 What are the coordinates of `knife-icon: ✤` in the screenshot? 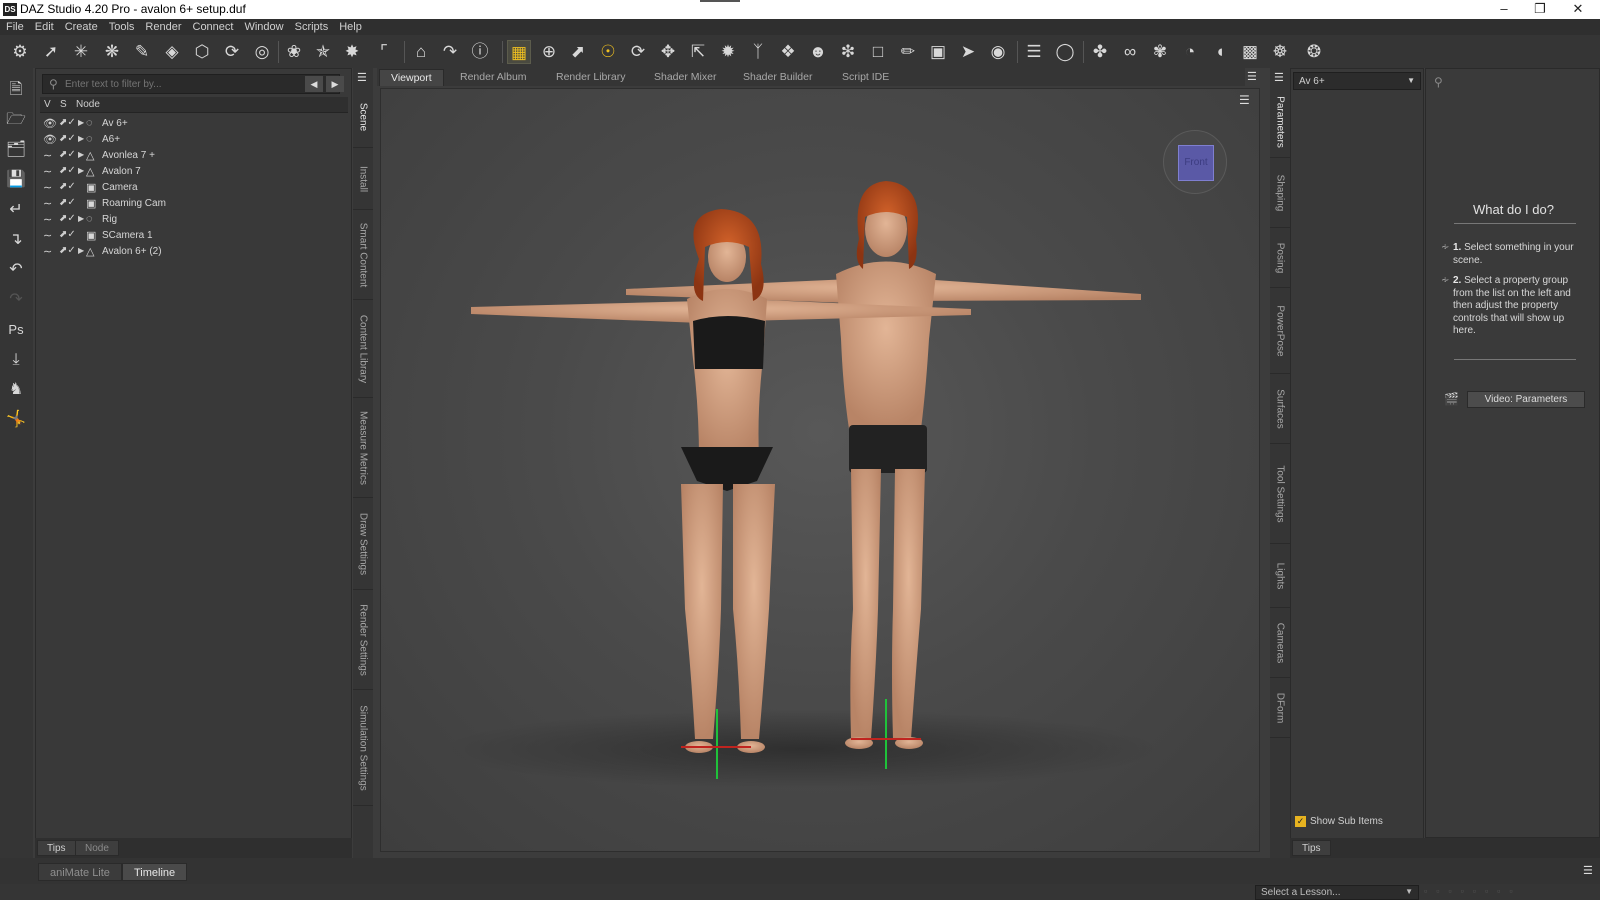 It's located at (1100, 52).